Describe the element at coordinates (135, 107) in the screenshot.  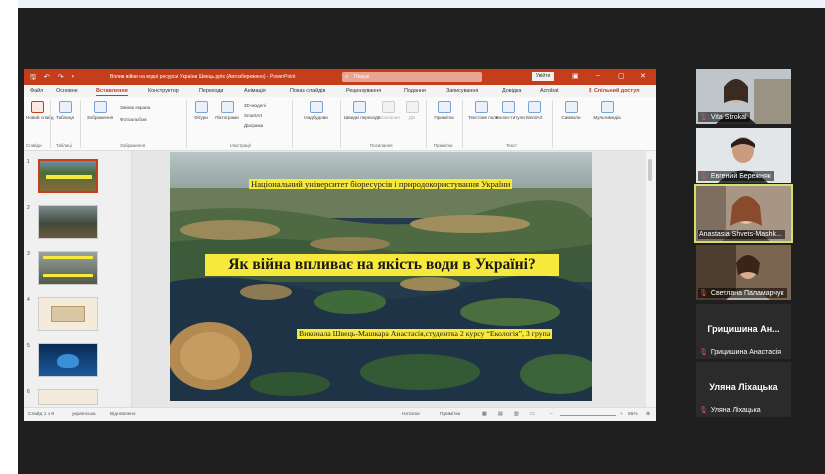
I see `screenshot-button: Знімок екрана` at that location.